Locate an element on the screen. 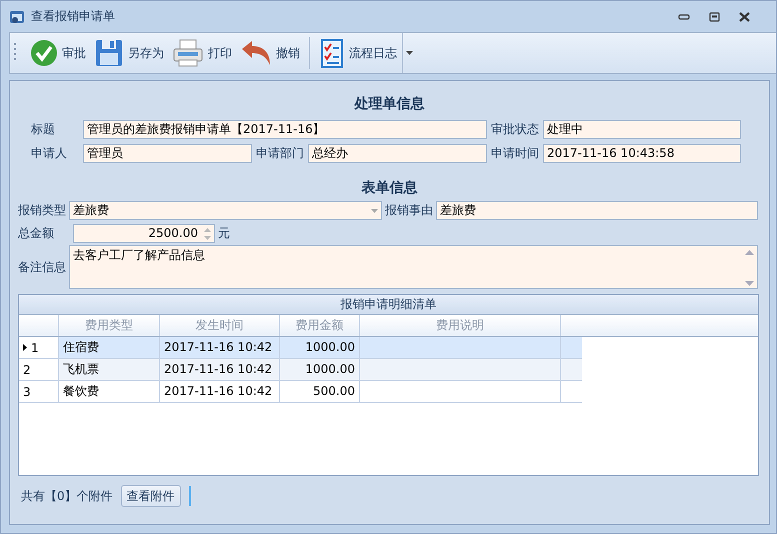  field-label: 报销类型 is located at coordinates (42, 210).